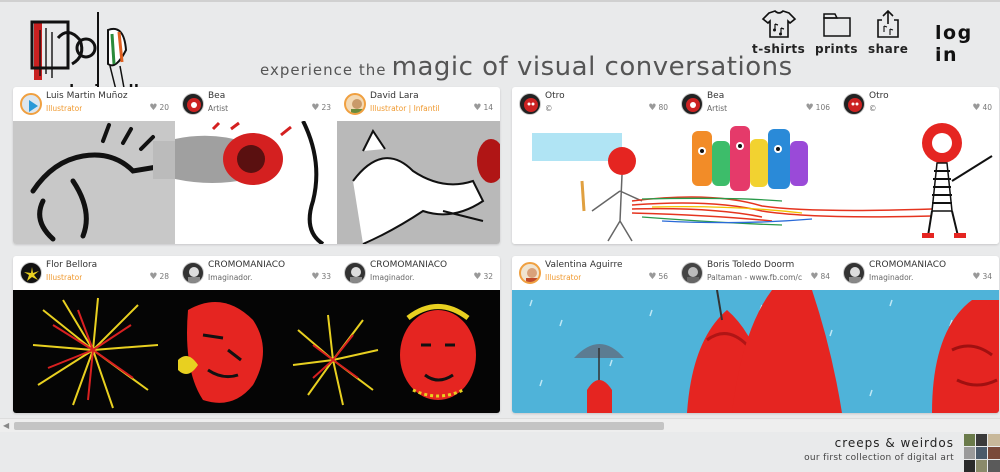 This screenshot has height=472, width=1000. I want to click on tagline-small: experience the, so click(323, 70).